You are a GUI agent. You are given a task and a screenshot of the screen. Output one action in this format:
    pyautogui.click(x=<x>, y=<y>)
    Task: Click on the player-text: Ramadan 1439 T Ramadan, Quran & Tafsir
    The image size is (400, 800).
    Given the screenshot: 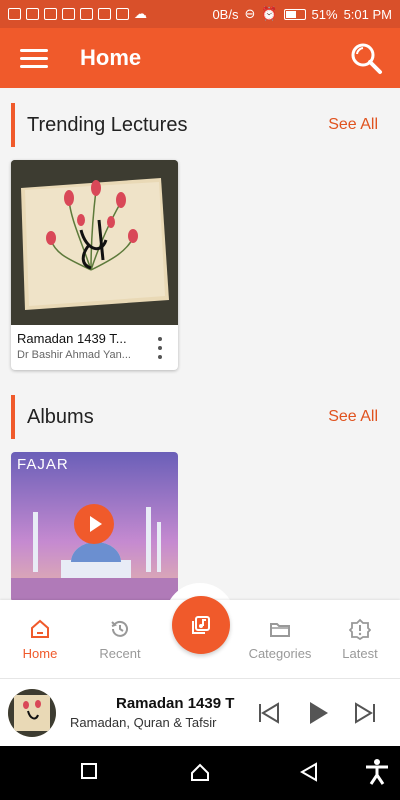 What is the action you would take?
    pyautogui.click(x=157, y=712)
    